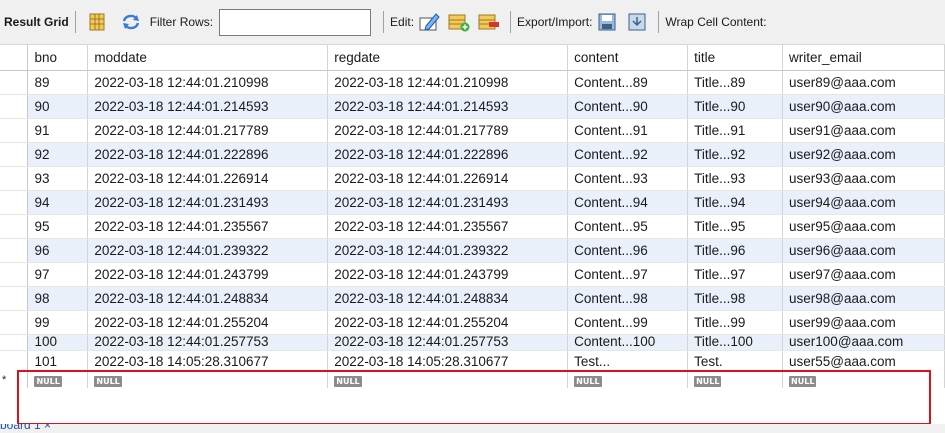  I want to click on filter-rows-input, so click(295, 22).